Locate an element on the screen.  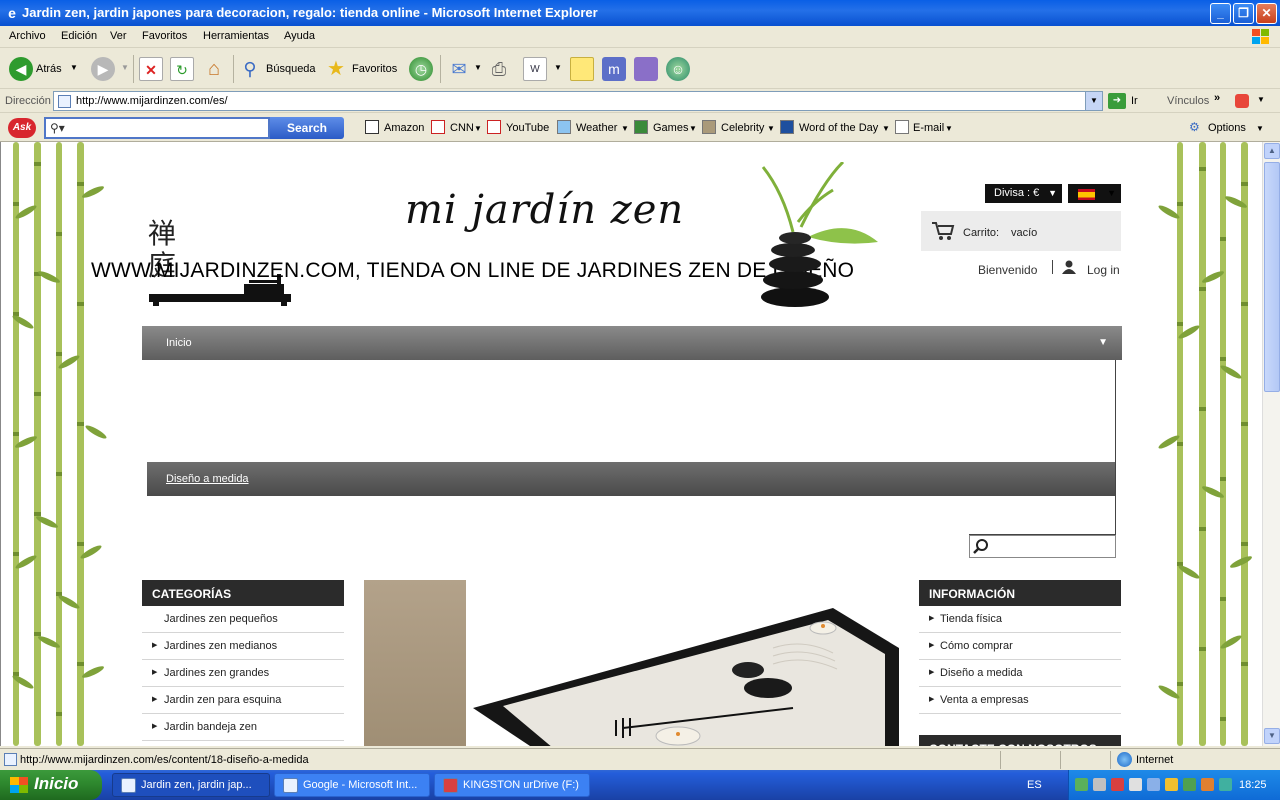
category-item: ▶ Jardin bandeja zen is located at coordinates (243, 727).